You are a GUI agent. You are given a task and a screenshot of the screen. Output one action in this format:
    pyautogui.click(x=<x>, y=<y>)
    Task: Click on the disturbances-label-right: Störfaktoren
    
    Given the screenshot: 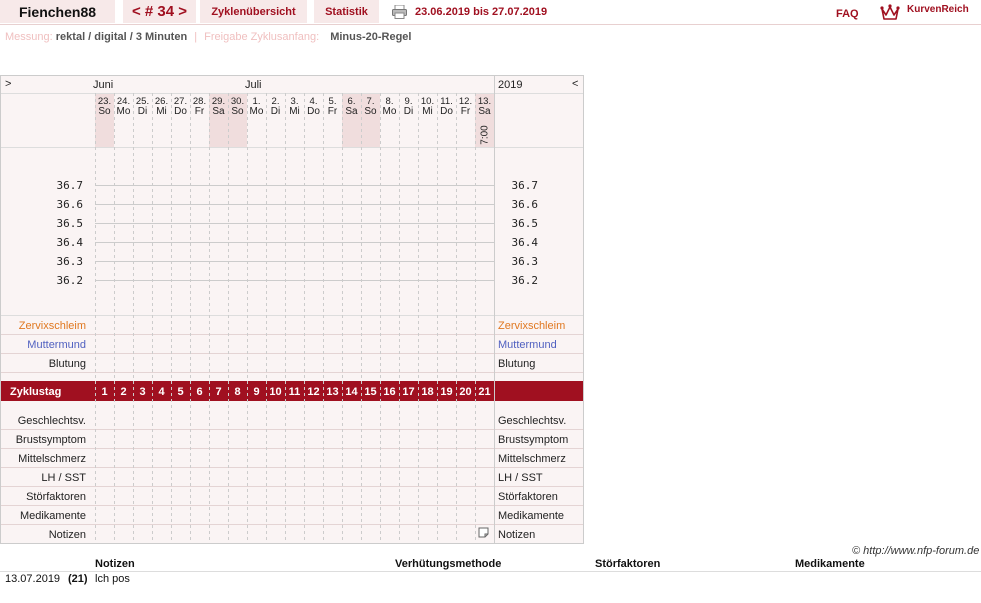 What is the action you would take?
    pyautogui.click(x=528, y=497)
    